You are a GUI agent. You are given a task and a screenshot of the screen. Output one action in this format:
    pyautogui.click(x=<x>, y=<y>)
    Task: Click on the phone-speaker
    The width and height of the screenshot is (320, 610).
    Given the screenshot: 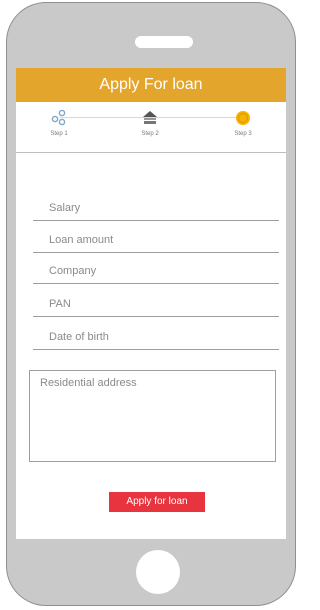 What is the action you would take?
    pyautogui.click(x=164, y=42)
    